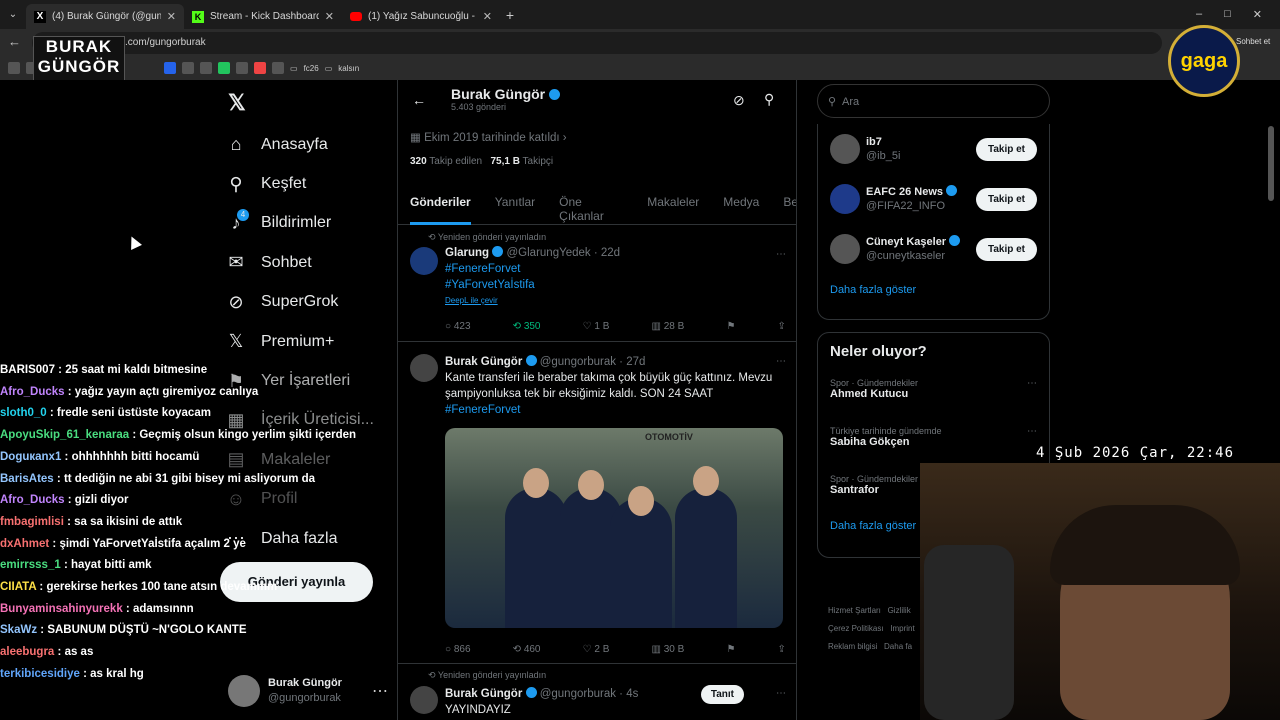 The height and width of the screenshot is (720, 1280). Describe the element at coordinates (933, 290) in the screenshot. I see `show-more-link: Daha fazla göster` at that location.